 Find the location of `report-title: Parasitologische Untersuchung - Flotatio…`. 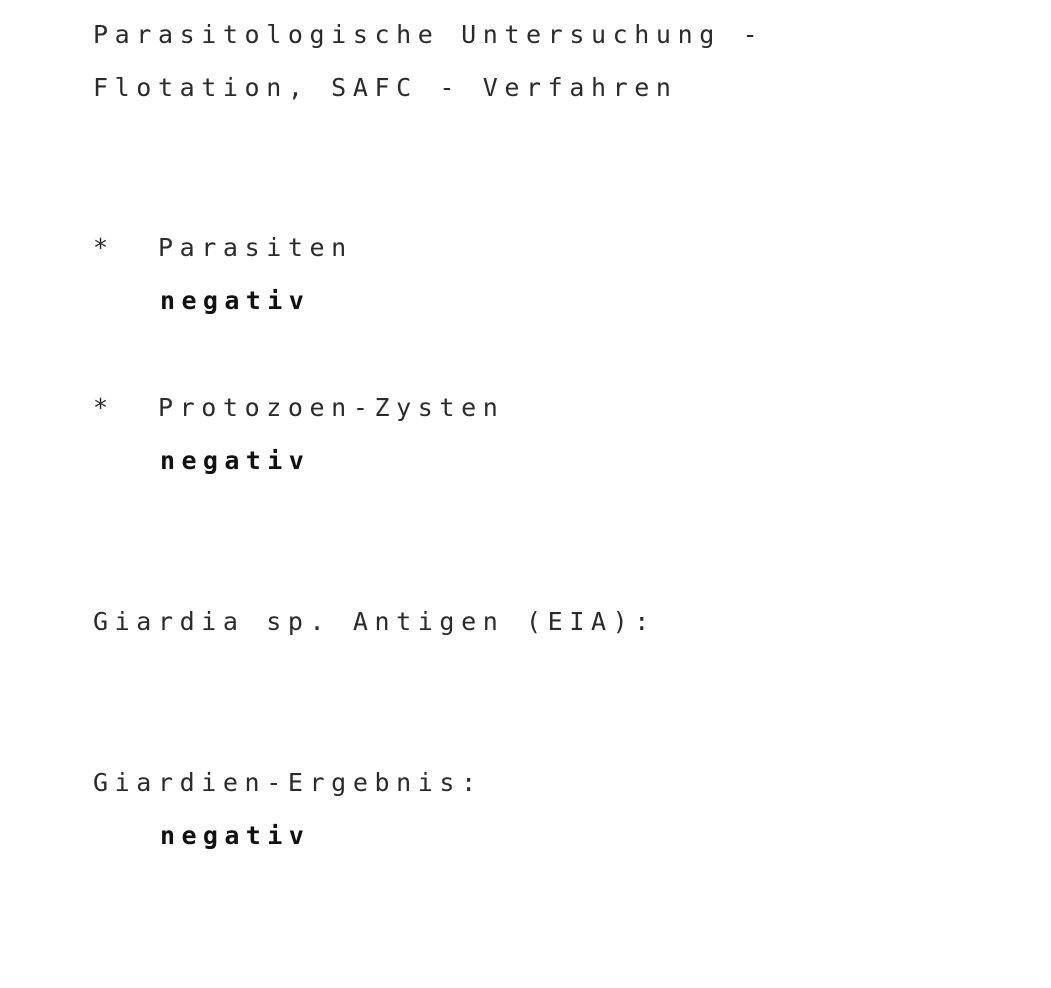

report-title: Parasitologische Untersuchung - Flotatio… is located at coordinates (562, 61).